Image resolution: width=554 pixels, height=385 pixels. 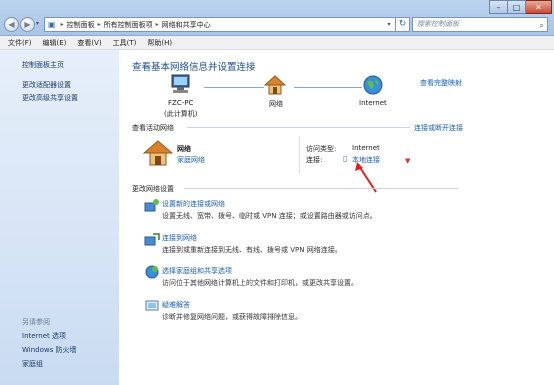 What do you see at coordinates (152, 239) in the screenshot?
I see `connect-network-icon` at bounding box center [152, 239].